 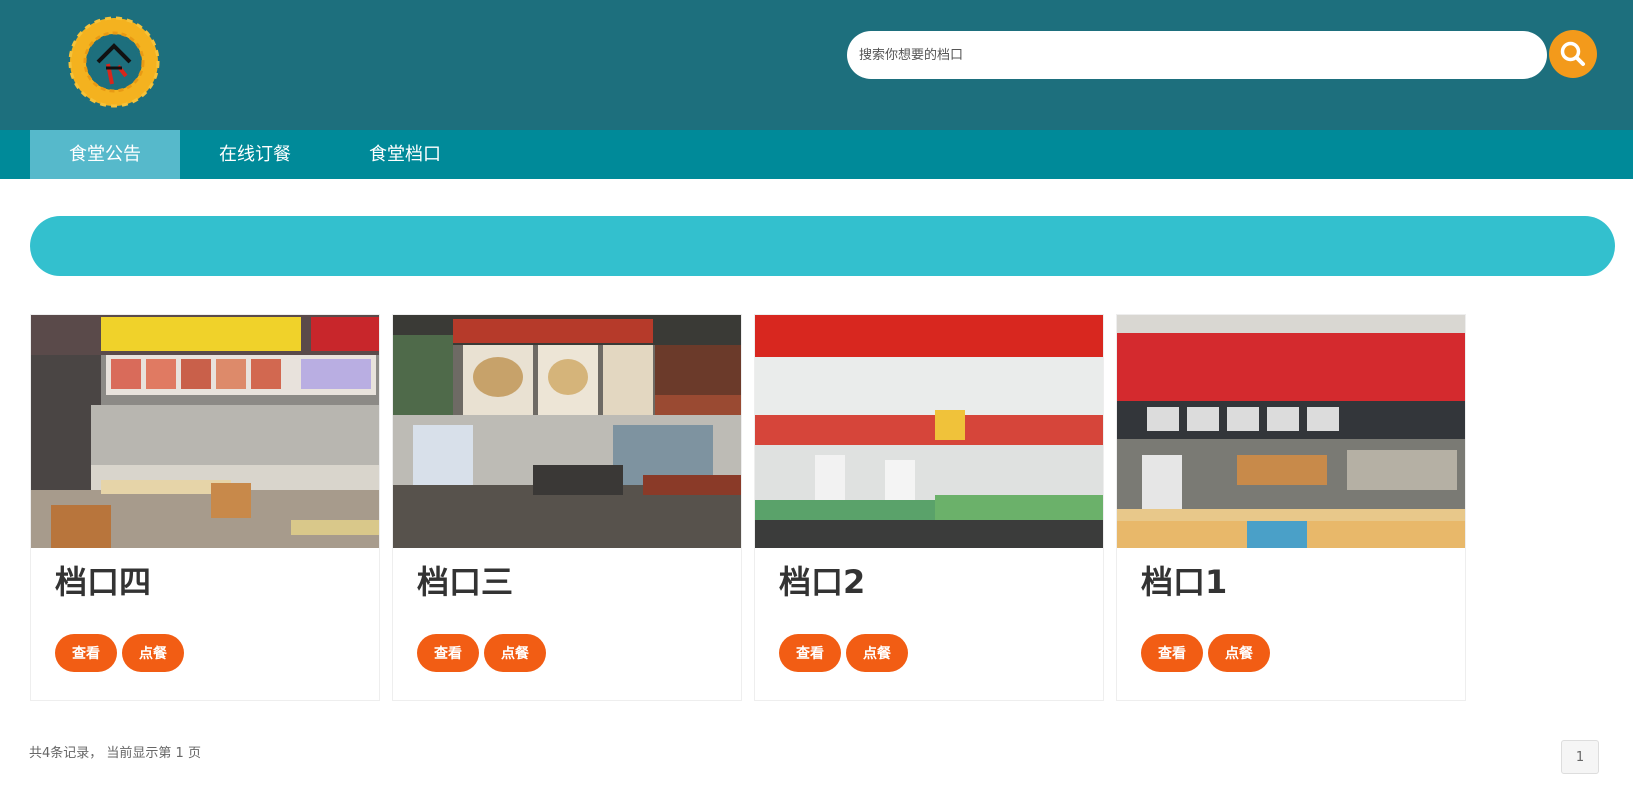 I want to click on nav-item-online-order: 在线订餐, so click(x=255, y=154).